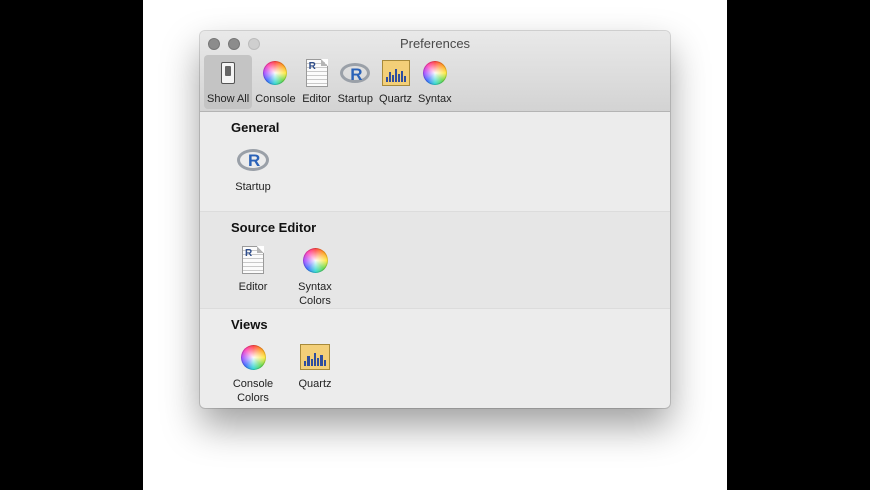  Describe the element at coordinates (435, 358) in the screenshot. I see `section-views: Views Console Colors Quartz` at that location.